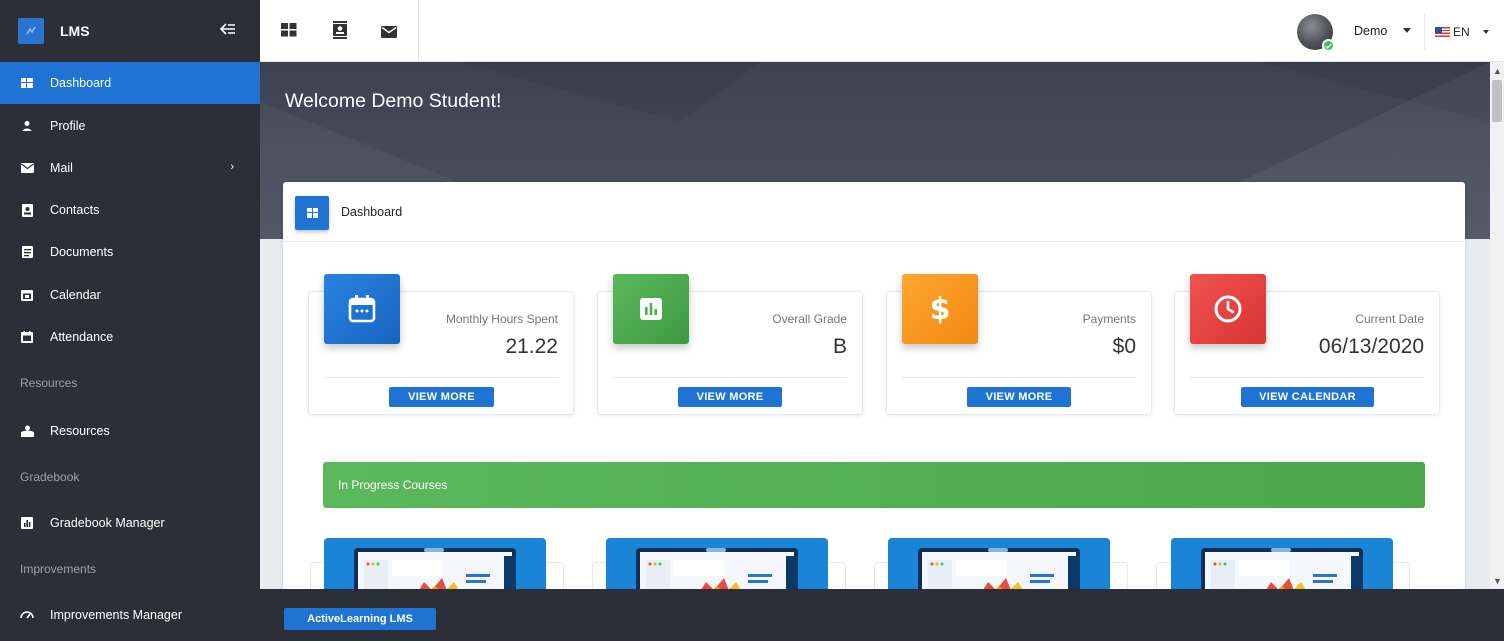 Image resolution: width=1504 pixels, height=641 pixels. I want to click on dollar-icon: $, so click(940, 309).